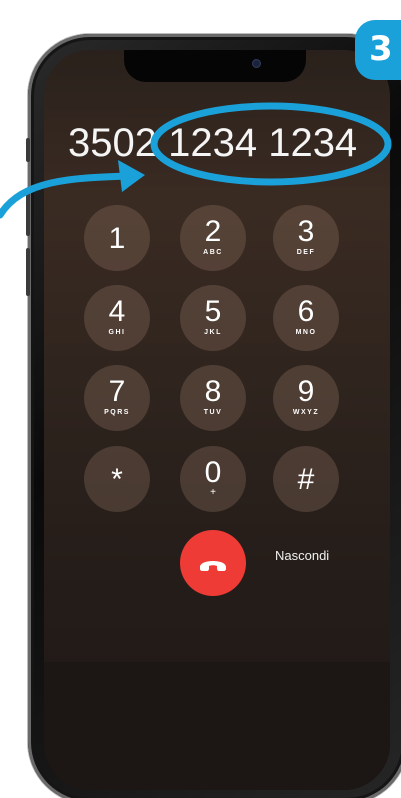 This screenshot has height=798, width=401. Describe the element at coordinates (306, 412) in the screenshot. I see `key-letters: WXYZ` at that location.